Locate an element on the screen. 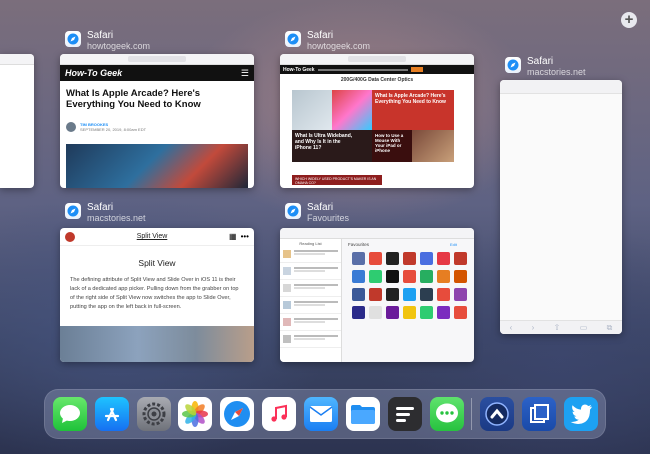 Image resolution: width=650 pixels, height=454 pixels. site-logo: How-To Geek is located at coordinates (299, 69).